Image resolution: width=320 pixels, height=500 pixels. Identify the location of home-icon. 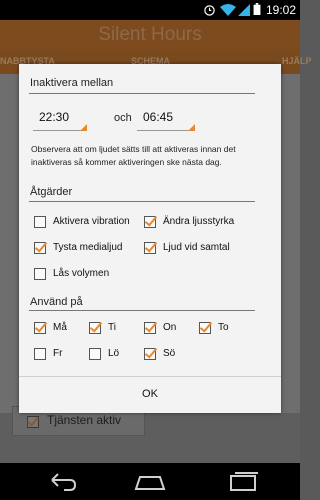
(150, 482).